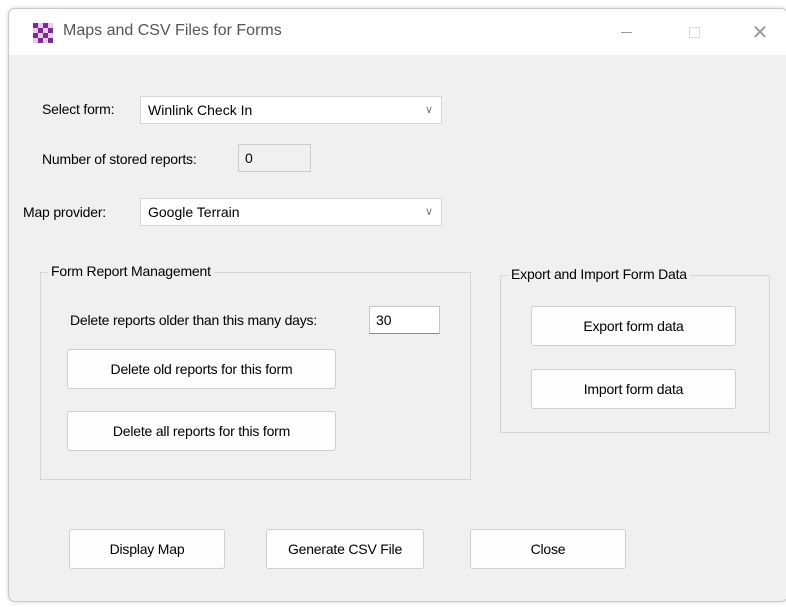 The image size is (786, 607). I want to click on minimize-icon, so click(626, 32).